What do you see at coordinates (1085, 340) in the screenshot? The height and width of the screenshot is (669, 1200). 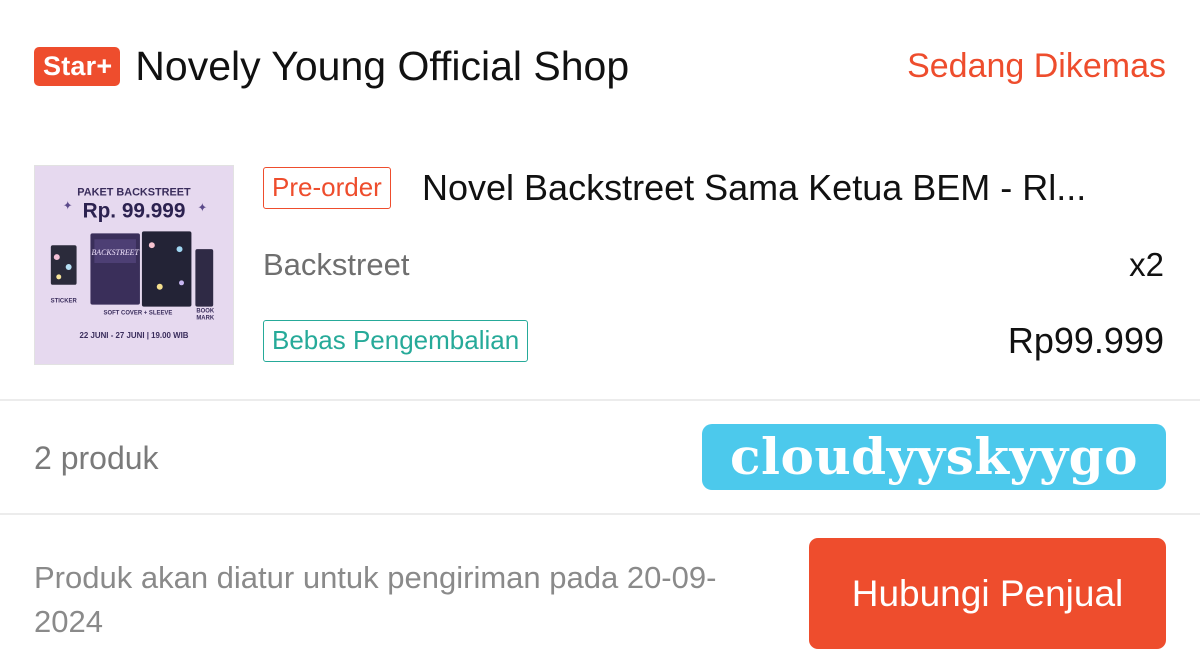 I see `product-price: Rp99.999` at bounding box center [1085, 340].